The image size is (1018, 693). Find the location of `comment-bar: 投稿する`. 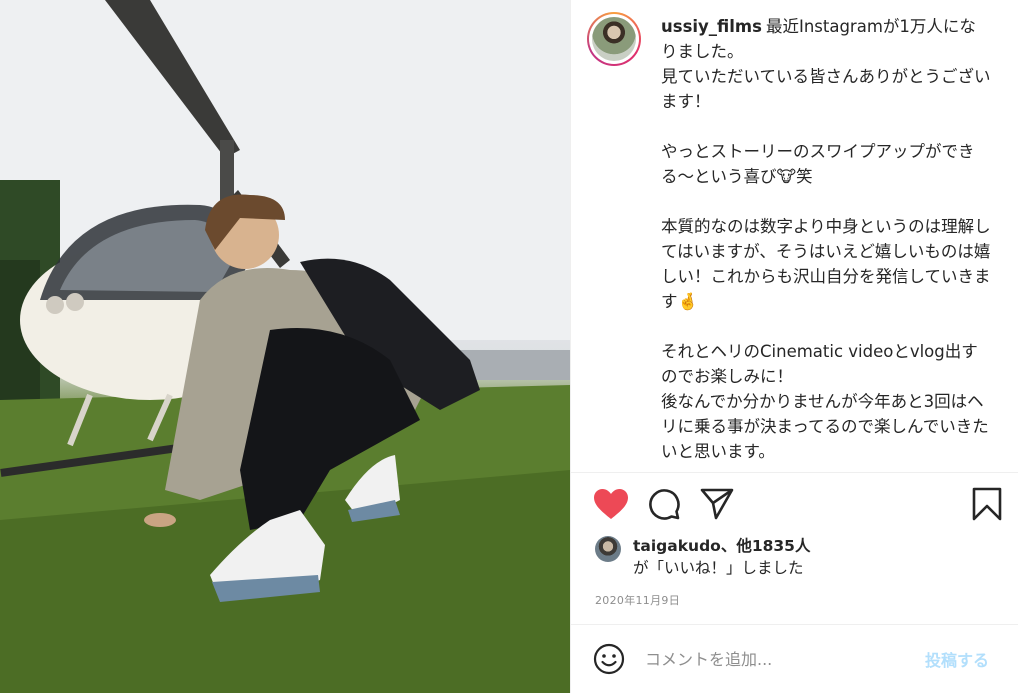

comment-bar: 投稿する is located at coordinates (794, 659).